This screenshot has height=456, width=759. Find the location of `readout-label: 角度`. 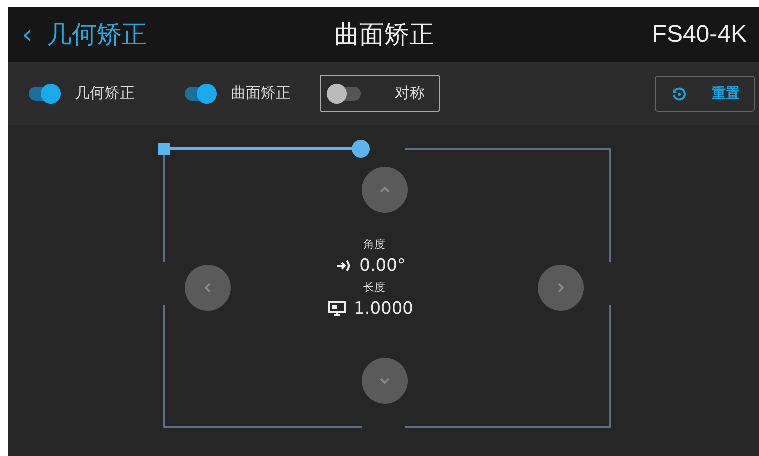

readout-label: 角度 is located at coordinates (374, 244).